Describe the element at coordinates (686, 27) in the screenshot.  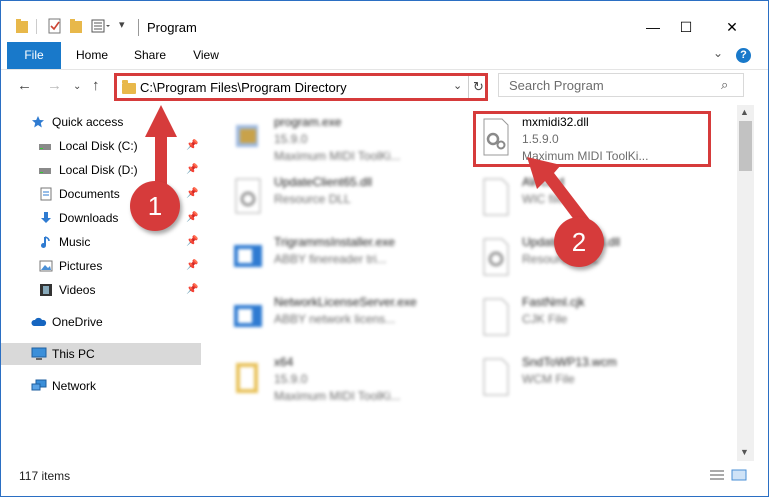
I see `maximize-button: ☐` at that location.